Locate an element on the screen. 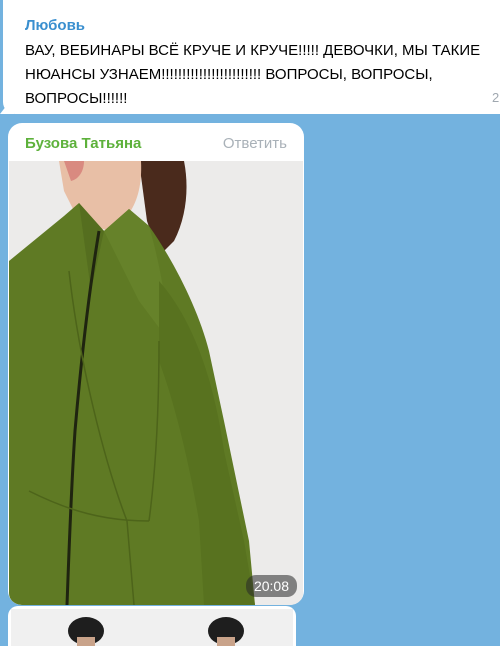 Image resolution: width=500 pixels, height=646 pixels. message-sender: Бузова Татьяна is located at coordinates (83, 143).